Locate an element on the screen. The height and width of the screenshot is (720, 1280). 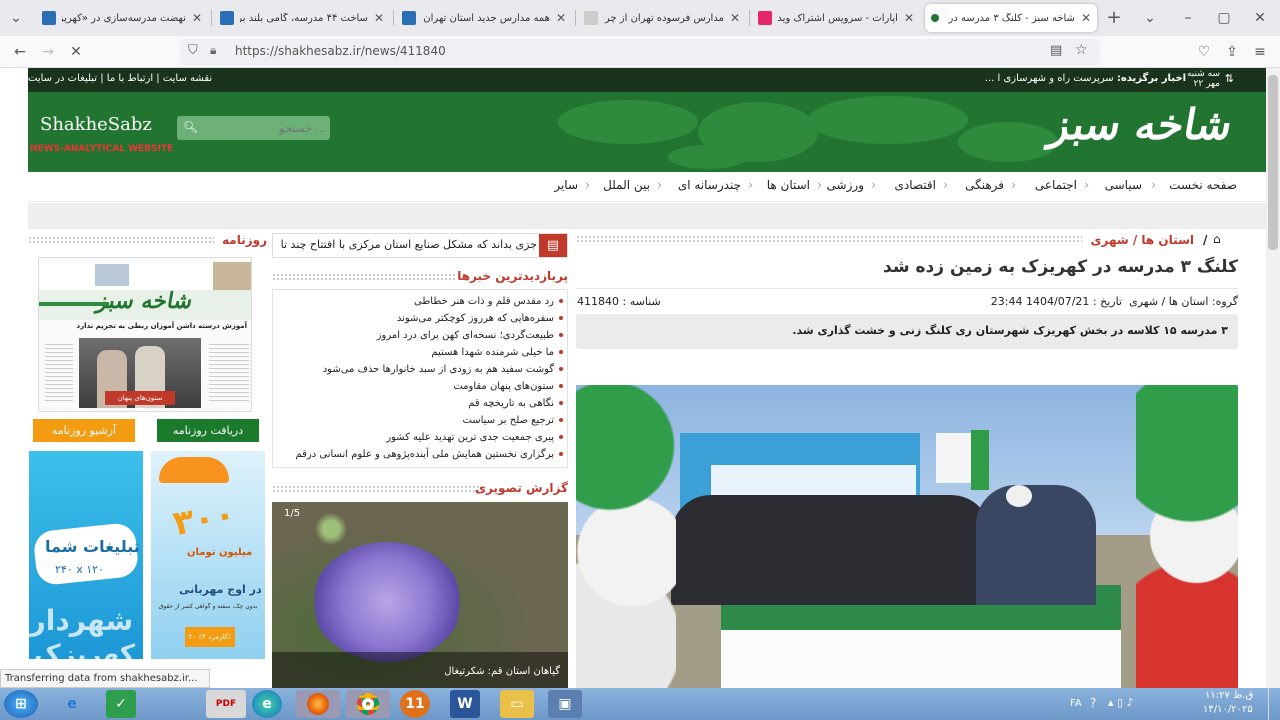
close-window-icon: ✕ is located at coordinates (1260, 18).